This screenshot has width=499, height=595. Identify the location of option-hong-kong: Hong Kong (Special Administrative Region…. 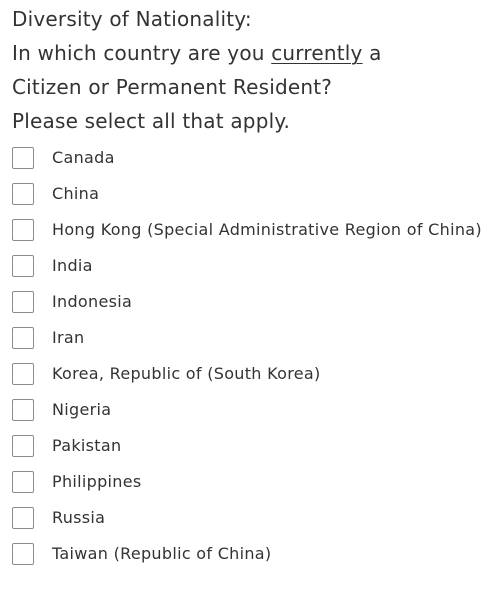
(254, 230).